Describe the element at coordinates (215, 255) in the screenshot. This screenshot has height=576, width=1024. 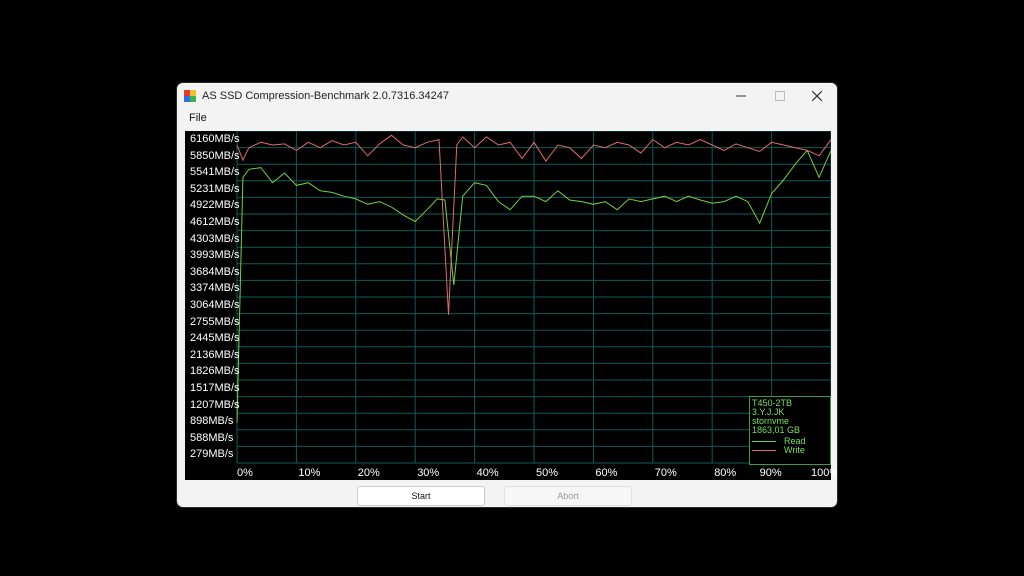
I see `y-tick-label: 3993MB/s` at that location.